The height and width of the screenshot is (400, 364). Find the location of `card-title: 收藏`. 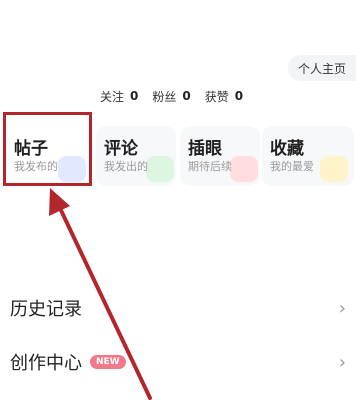

card-title: 收藏 is located at coordinates (287, 149).